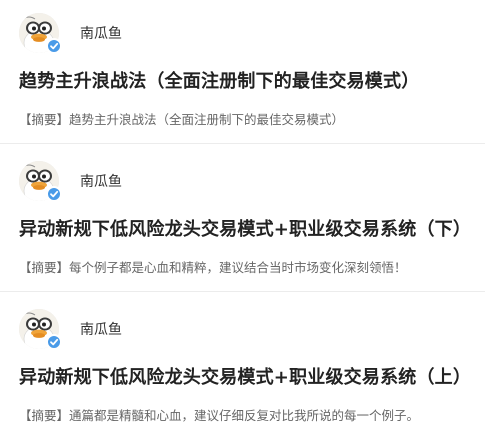 This screenshot has height=442, width=485. I want to click on summary-text: 通篇都是精髓和心血，建议仔细反复对比我所说的每一个例子。, so click(244, 415).